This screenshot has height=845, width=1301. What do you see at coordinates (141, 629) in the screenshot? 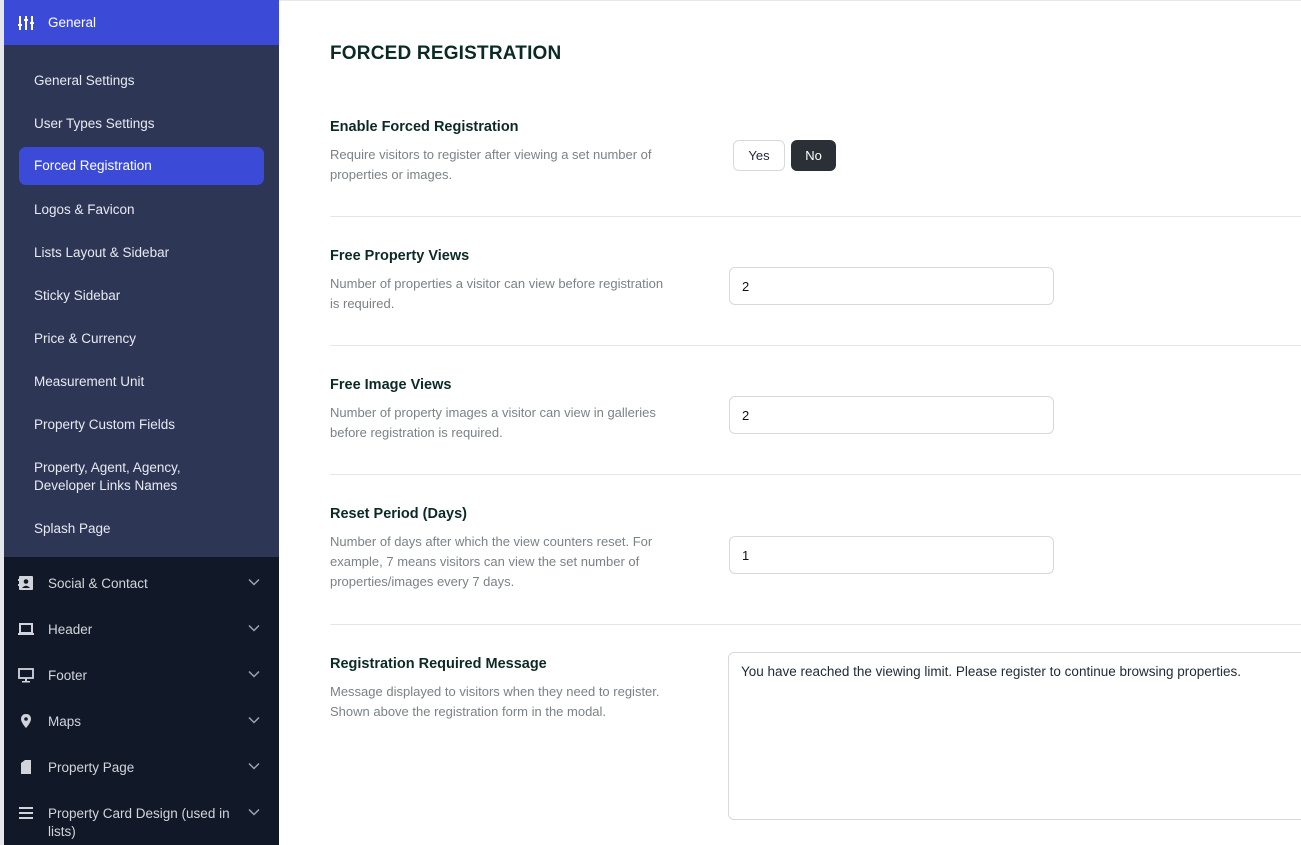
I see `sidebar-item-header: Header` at bounding box center [141, 629].